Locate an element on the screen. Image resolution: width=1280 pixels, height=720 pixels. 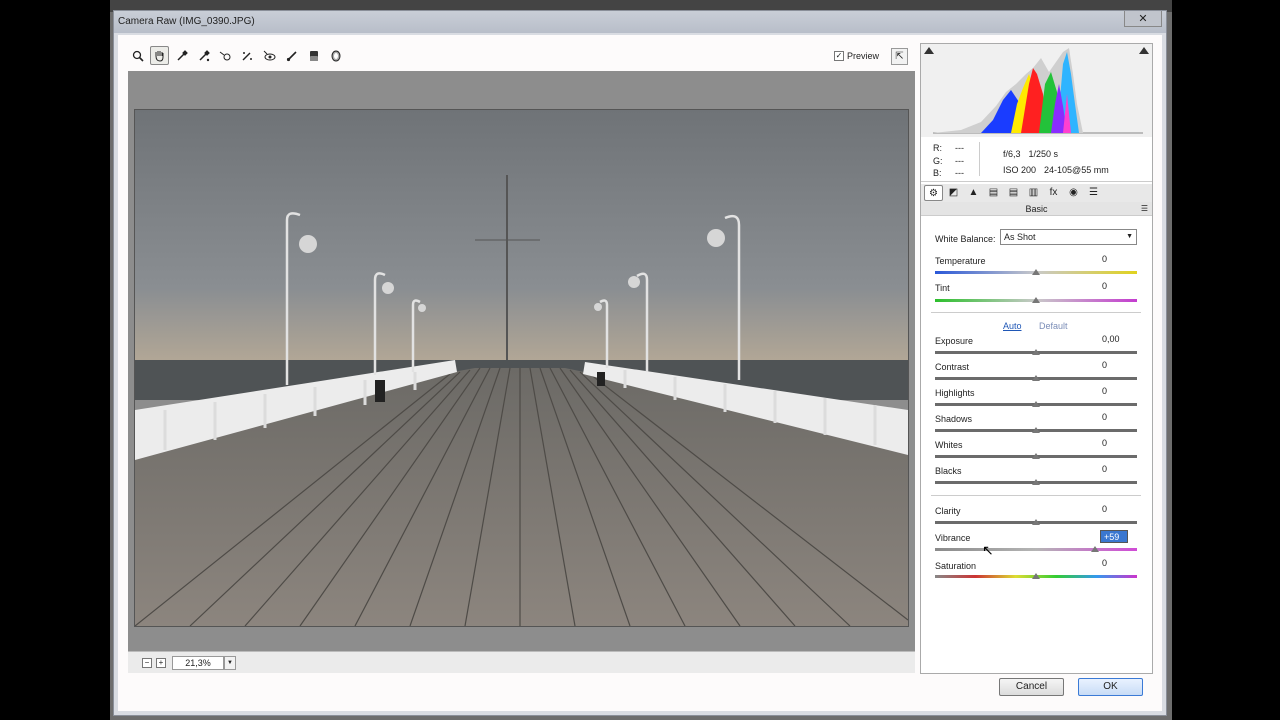
temperature-label: Temperature is located at coordinates (960, 261).